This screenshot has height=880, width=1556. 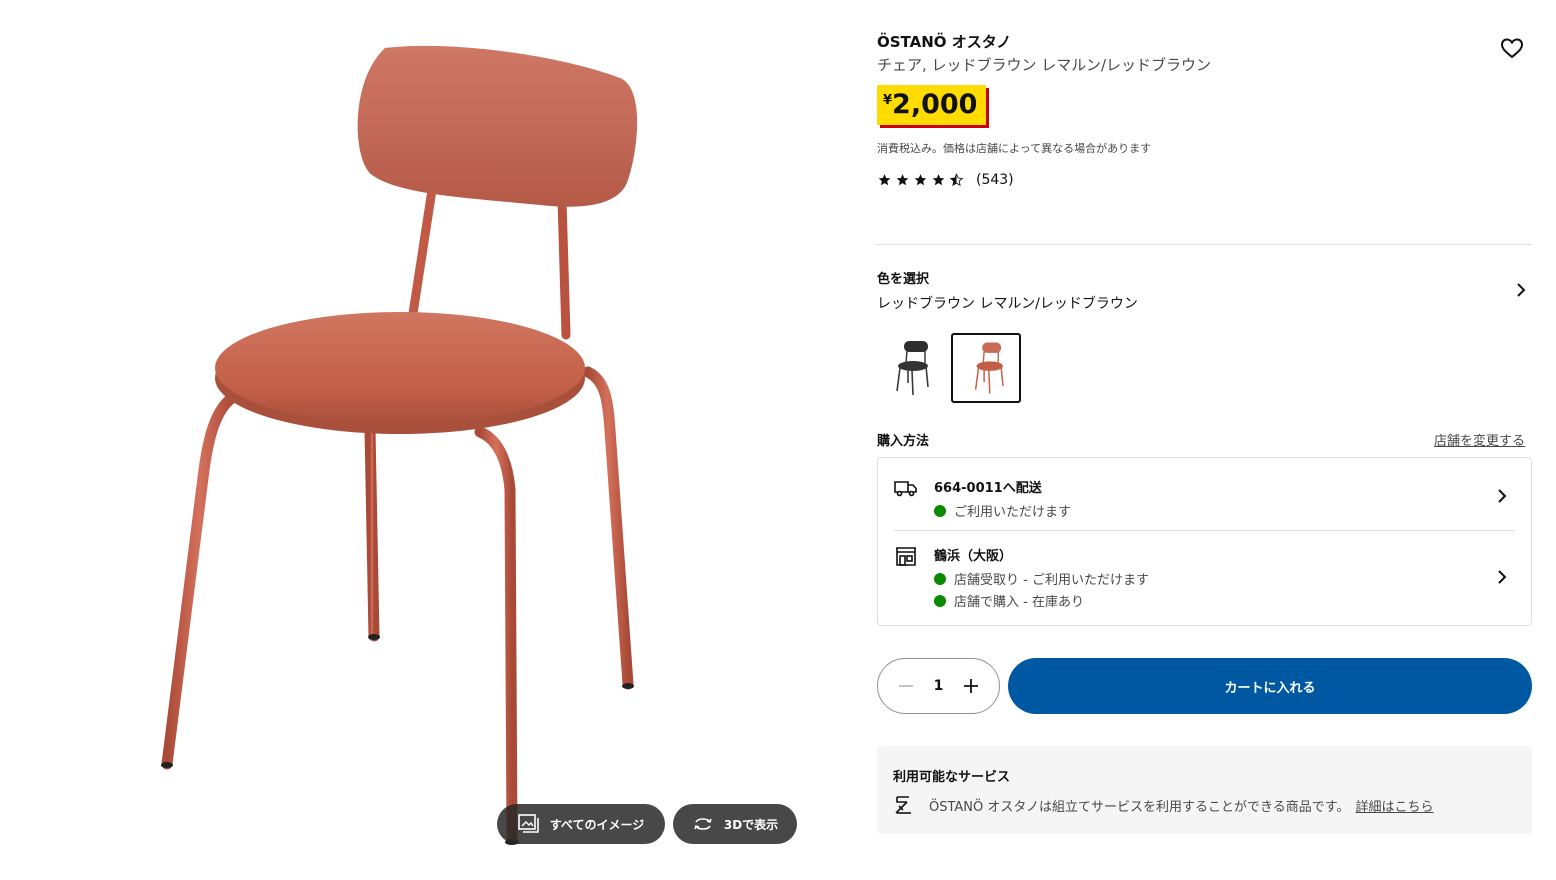 I want to click on price-value: 2,000, so click(x=935, y=104).